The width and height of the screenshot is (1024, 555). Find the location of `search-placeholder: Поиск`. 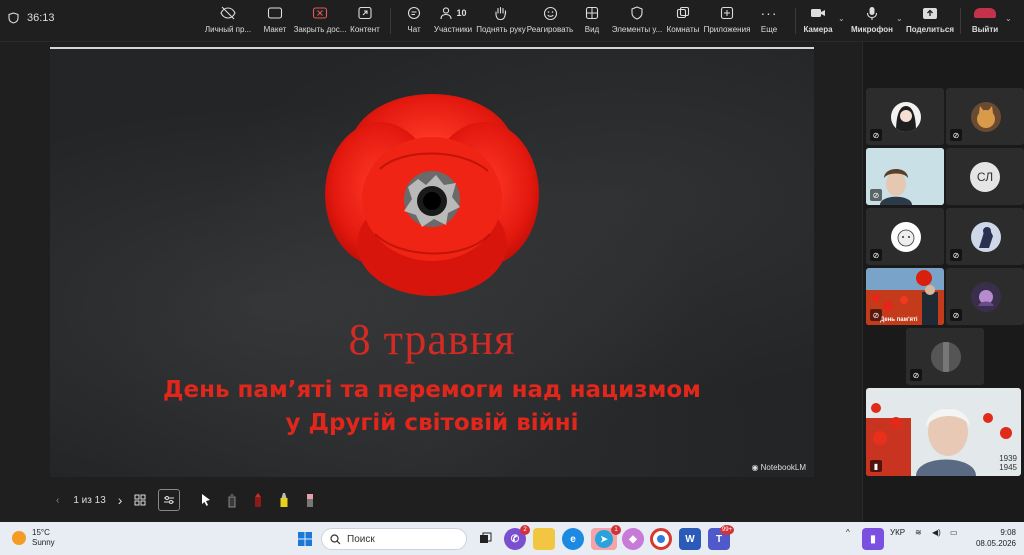

search-placeholder: Поиск is located at coordinates (361, 539).